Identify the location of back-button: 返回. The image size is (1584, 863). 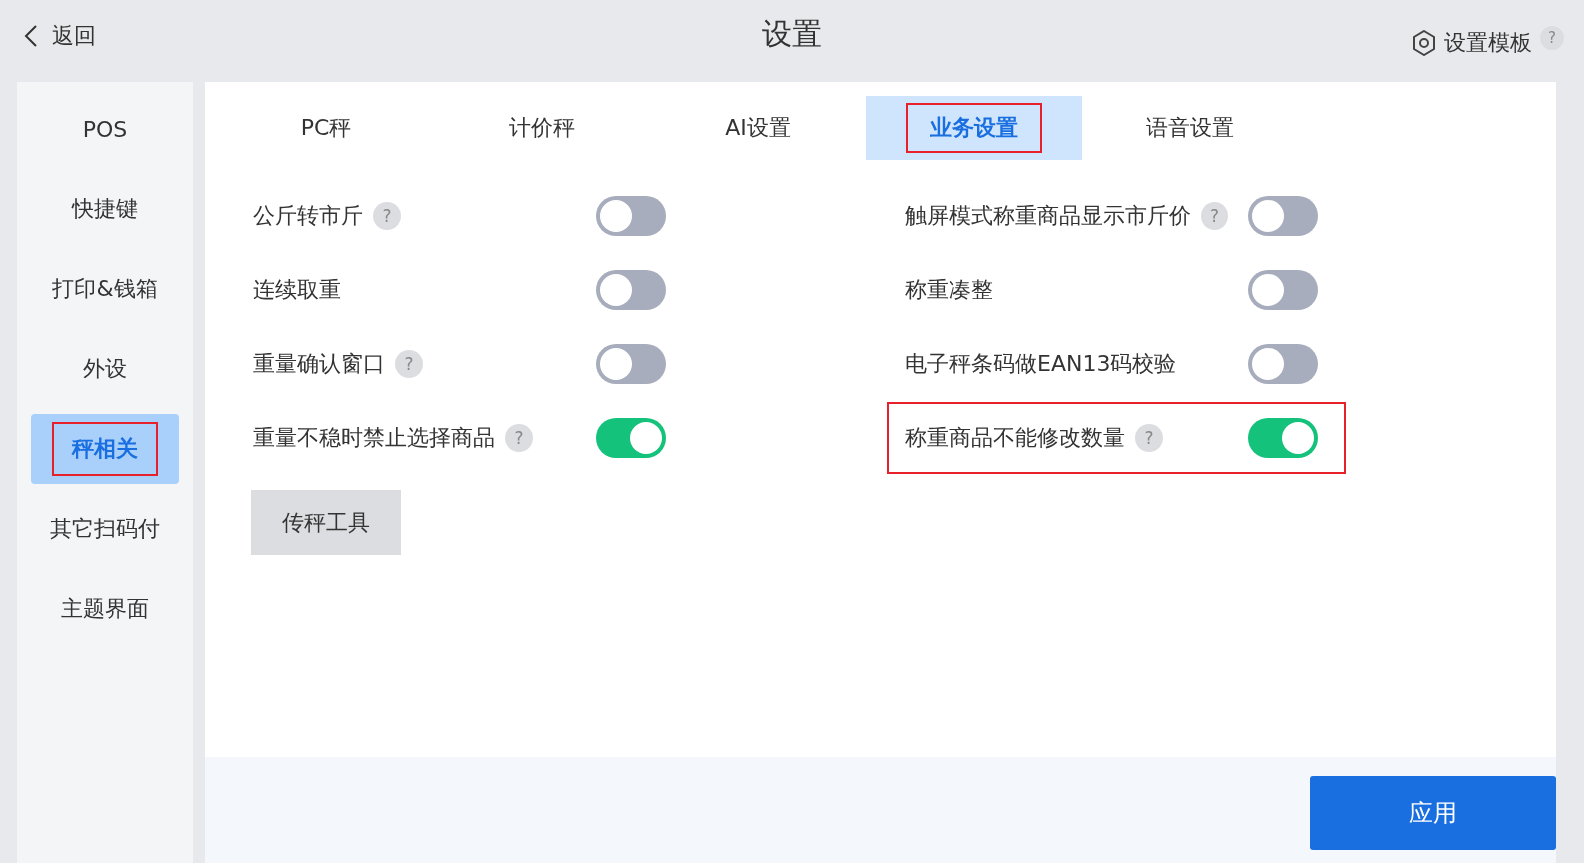
(60, 36).